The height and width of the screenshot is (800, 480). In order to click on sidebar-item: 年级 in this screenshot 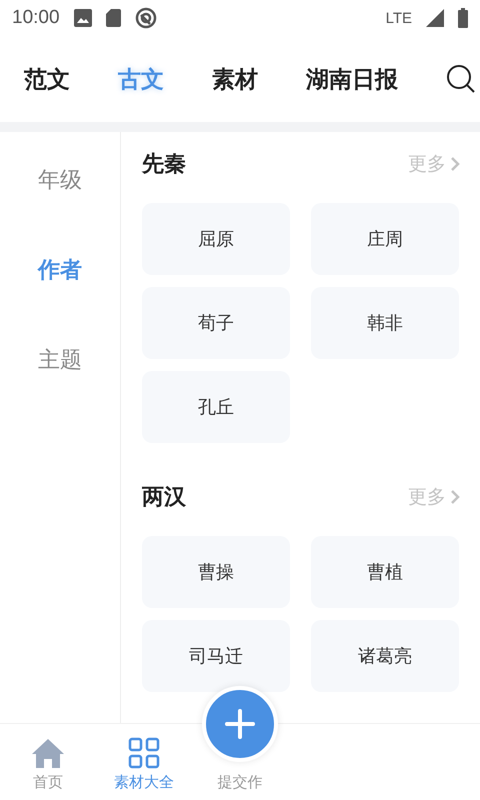, I will do `click(60, 180)`.